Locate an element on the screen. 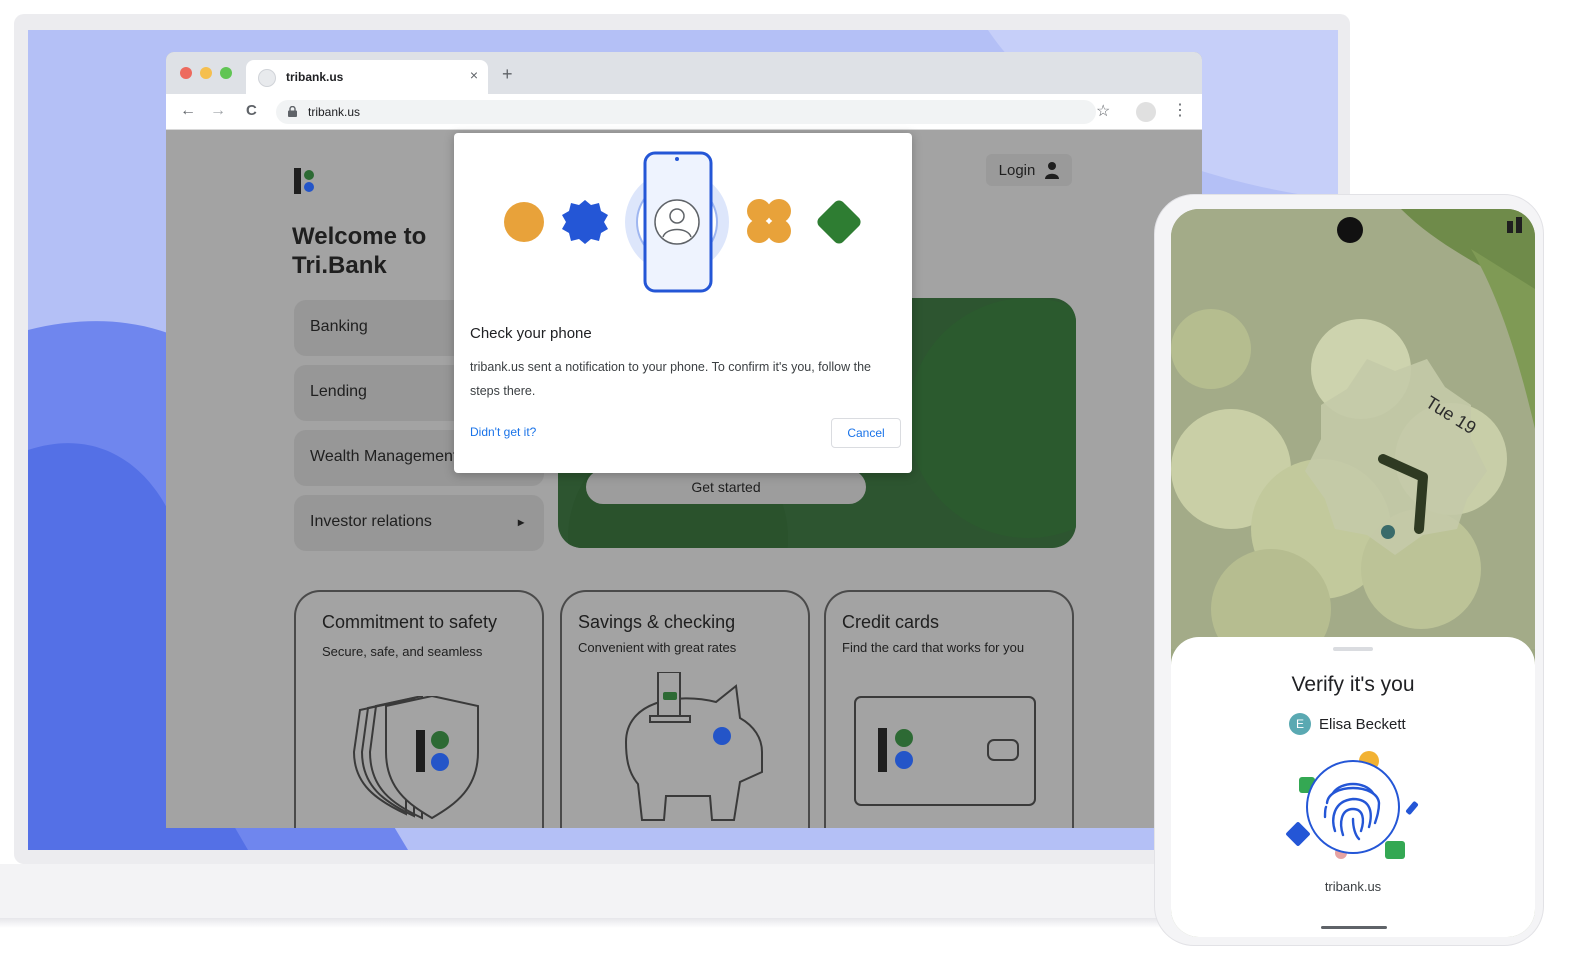 The image size is (1582, 976). minimize-window-button is located at coordinates (206, 73).